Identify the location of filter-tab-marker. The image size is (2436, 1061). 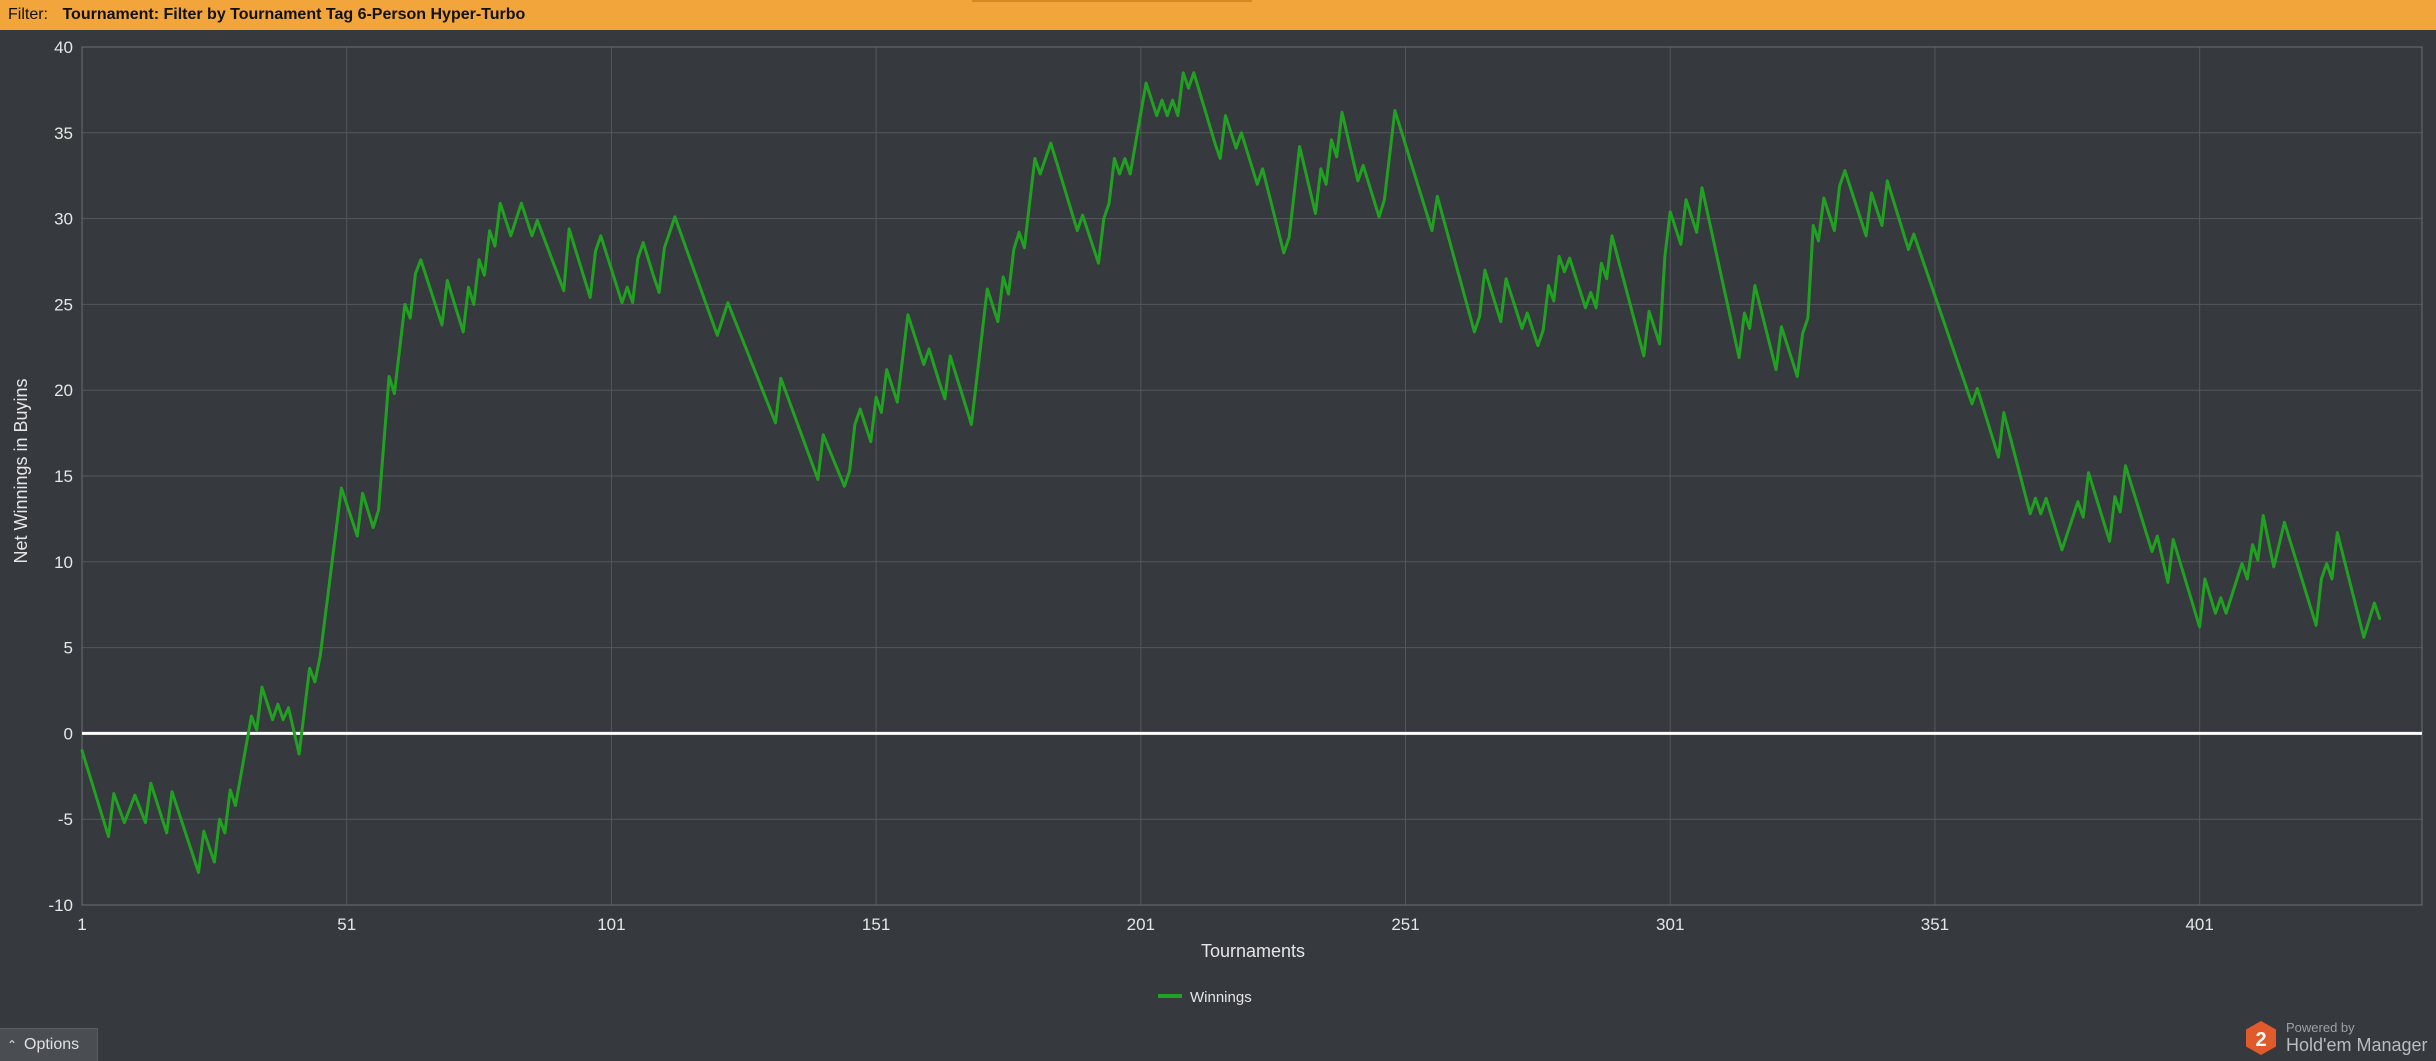
(1112, 1).